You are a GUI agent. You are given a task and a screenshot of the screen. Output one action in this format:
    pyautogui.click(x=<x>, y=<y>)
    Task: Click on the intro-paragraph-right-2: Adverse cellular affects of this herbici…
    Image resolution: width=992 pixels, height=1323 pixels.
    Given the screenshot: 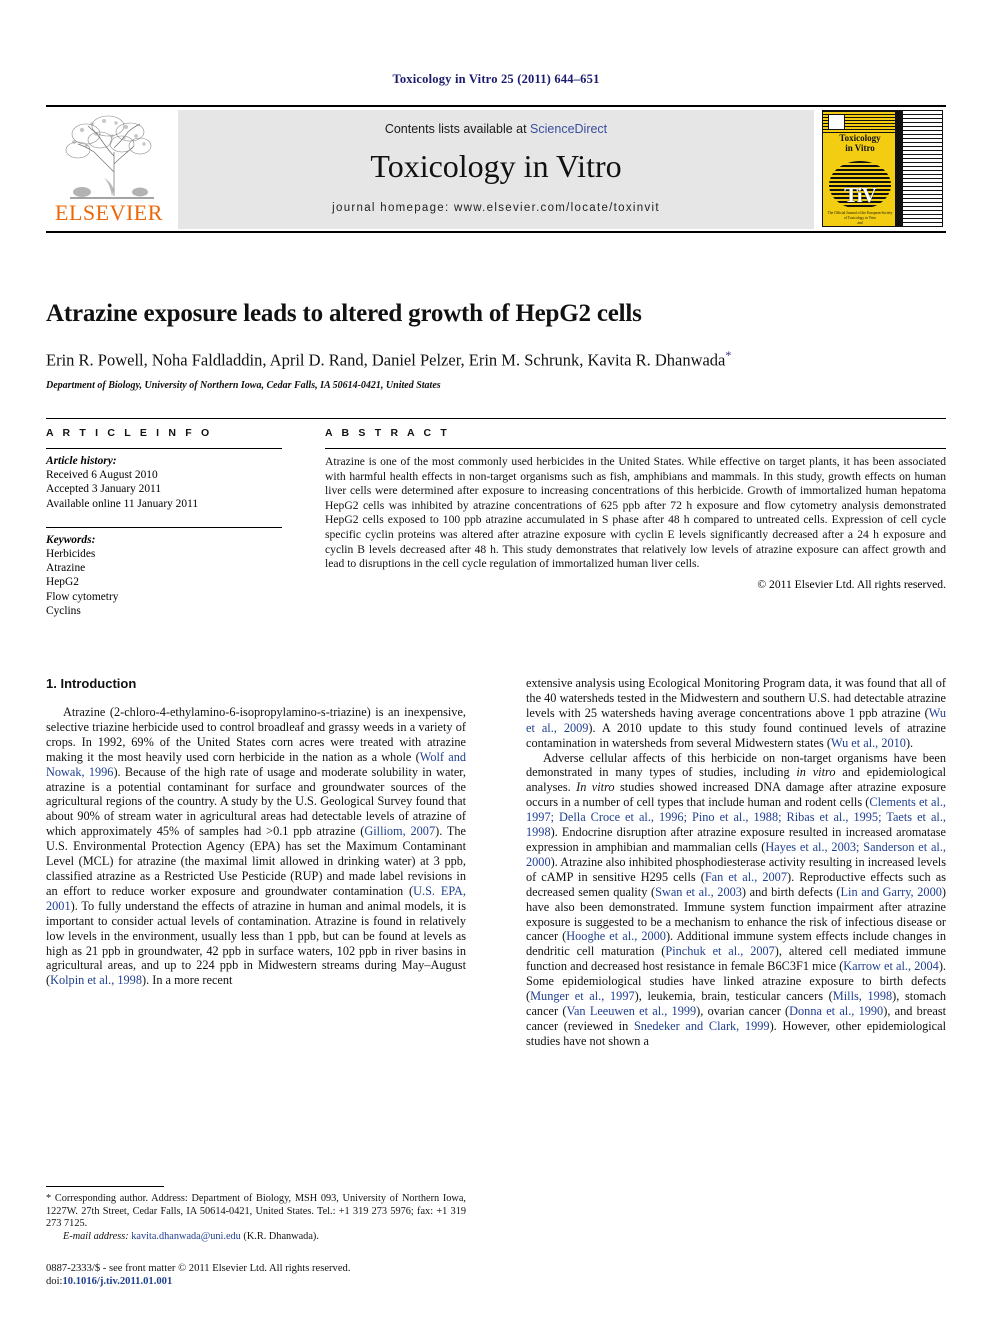 What is the action you would take?
    pyautogui.click(x=736, y=900)
    